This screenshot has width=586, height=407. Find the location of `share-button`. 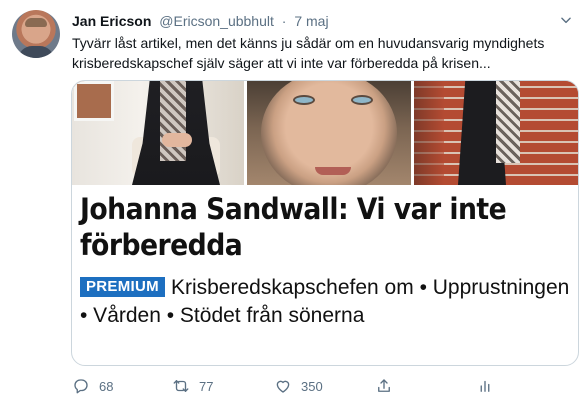

share-button is located at coordinates (384, 386).